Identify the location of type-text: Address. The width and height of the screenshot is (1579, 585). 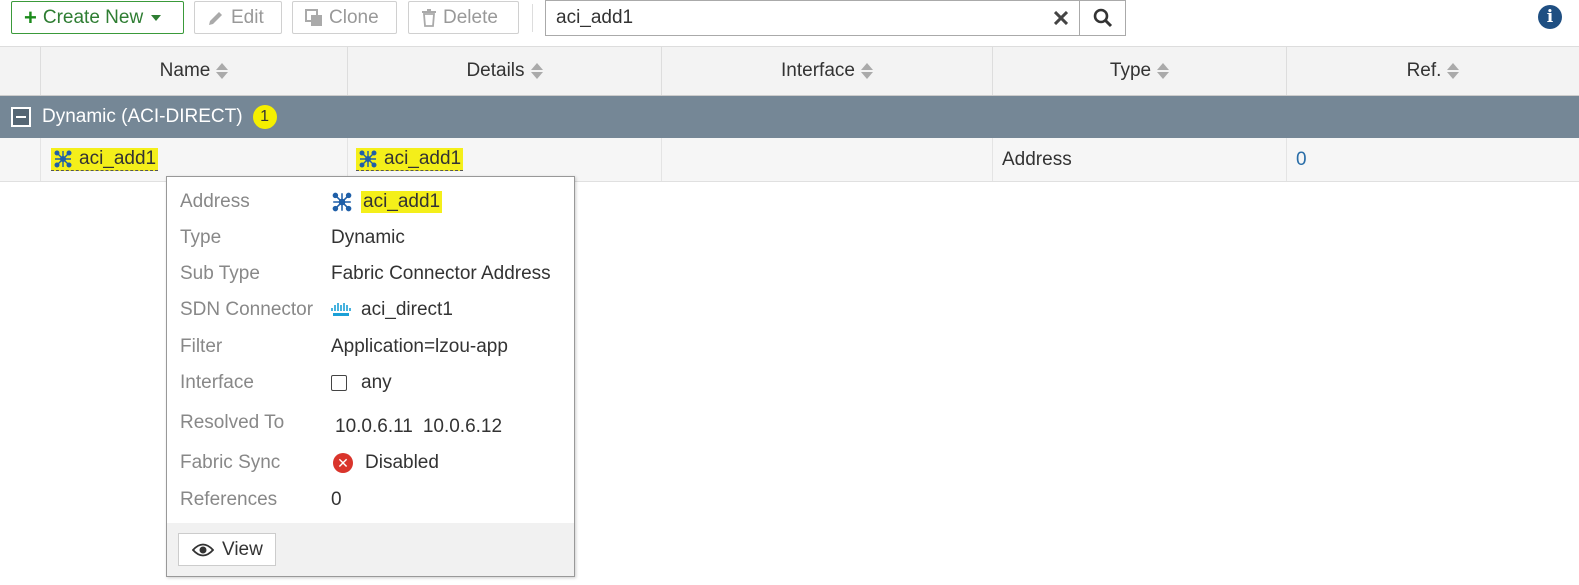
(1037, 159).